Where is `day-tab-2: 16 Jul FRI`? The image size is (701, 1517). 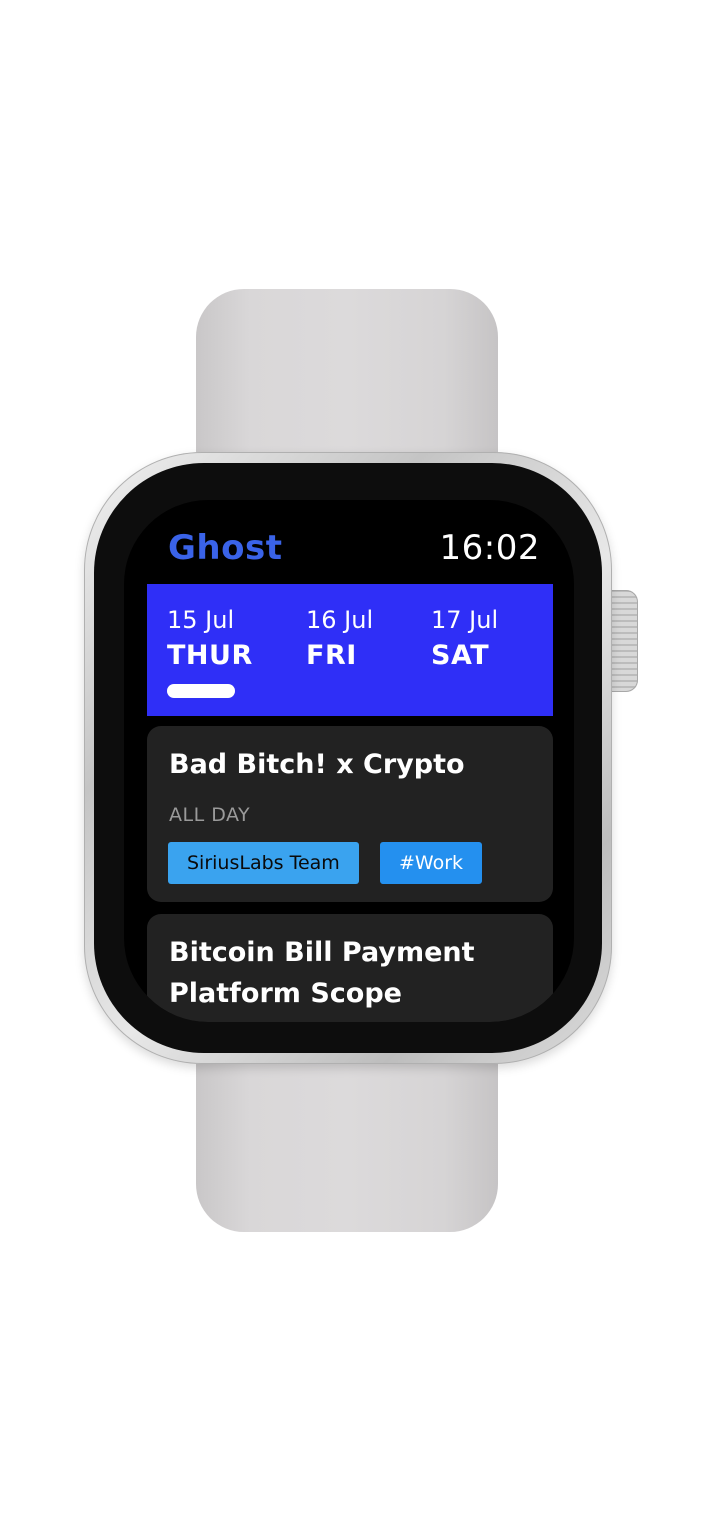
day-tab-2: 16 Jul FRI is located at coordinates (339, 640).